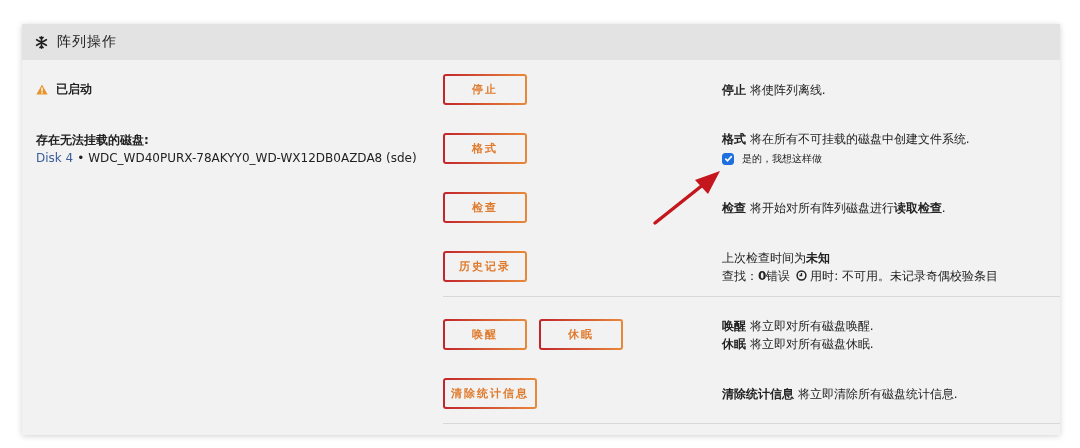 The height and width of the screenshot is (448, 1080). Describe the element at coordinates (581, 334) in the screenshot. I see `action-button: 休眠` at that location.